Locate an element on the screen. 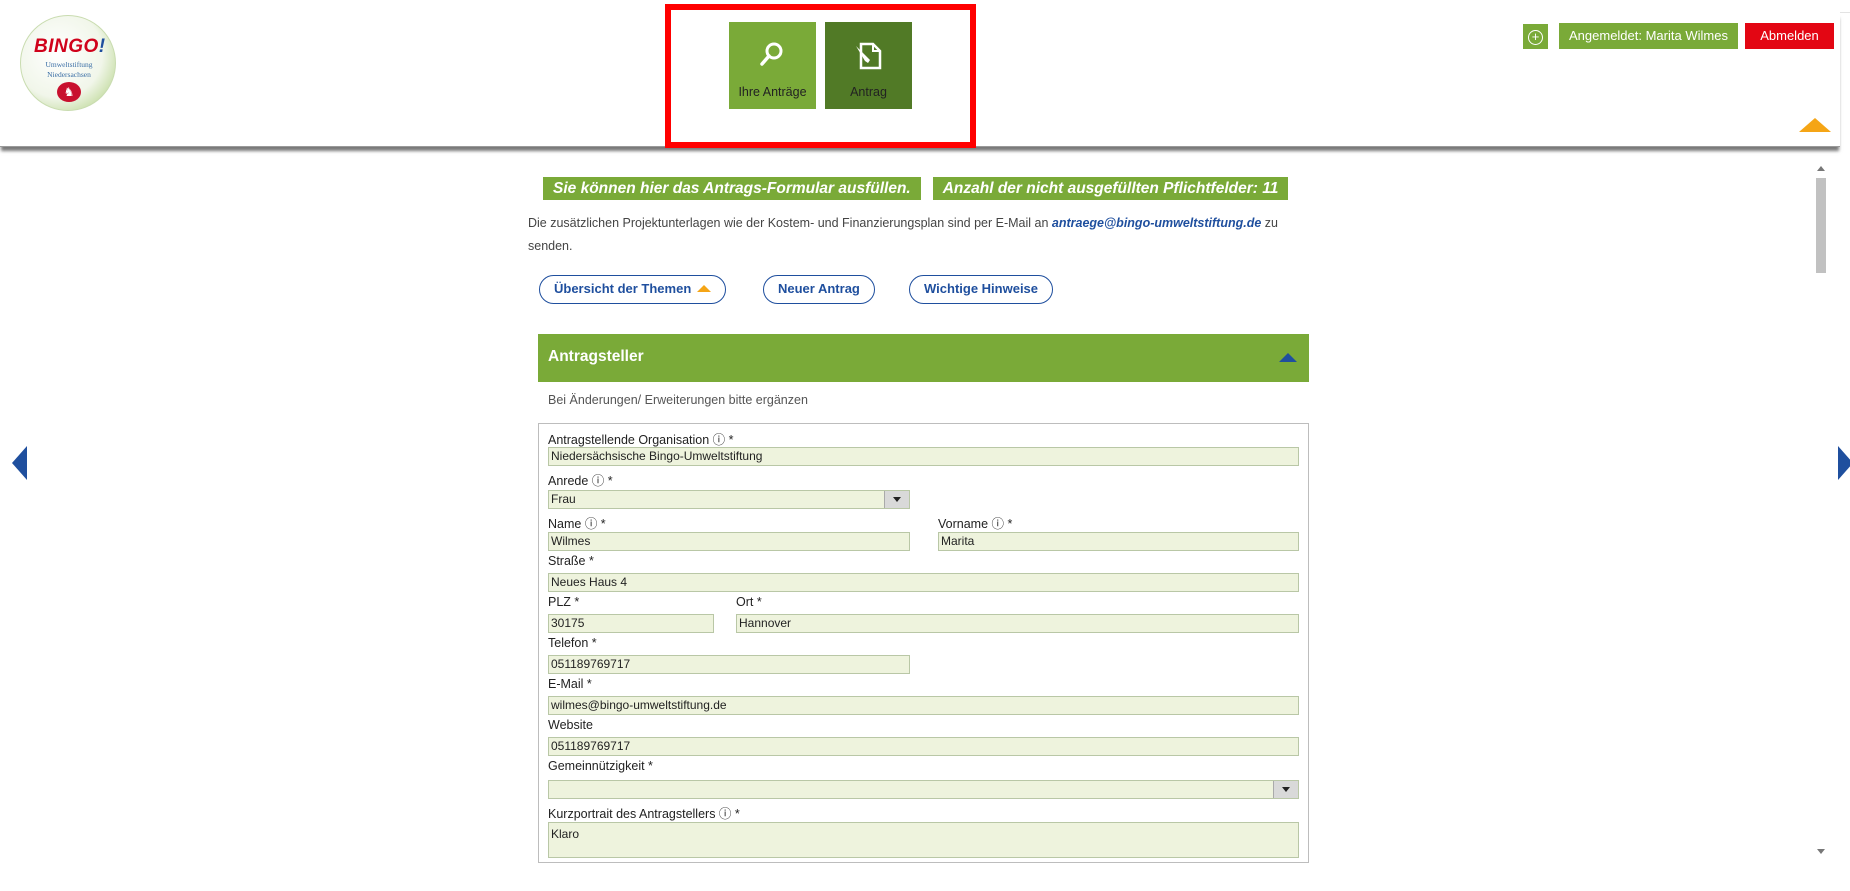  org-field: Niedersächsische Bingo-Umweltstiftung is located at coordinates (923, 456).